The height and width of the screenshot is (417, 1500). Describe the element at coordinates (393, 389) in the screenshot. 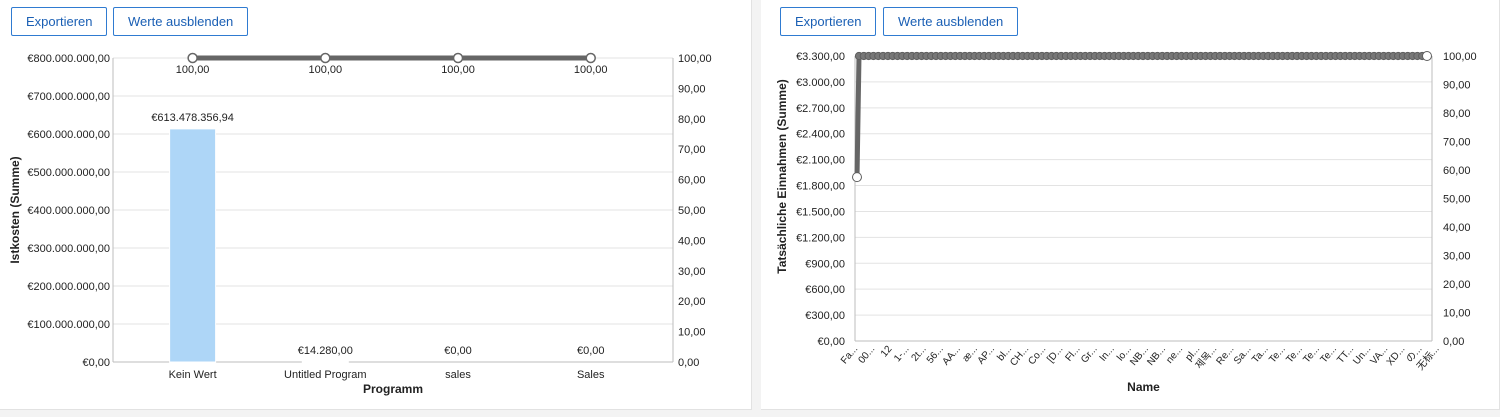

I see `x-axis-title: Programm` at that location.